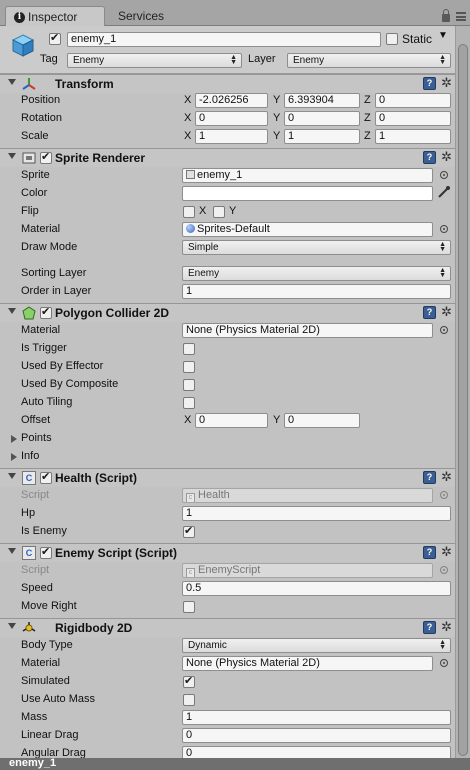  What do you see at coordinates (189, 700) in the screenshot?
I see `use-auto-mass-checkbox` at bounding box center [189, 700].